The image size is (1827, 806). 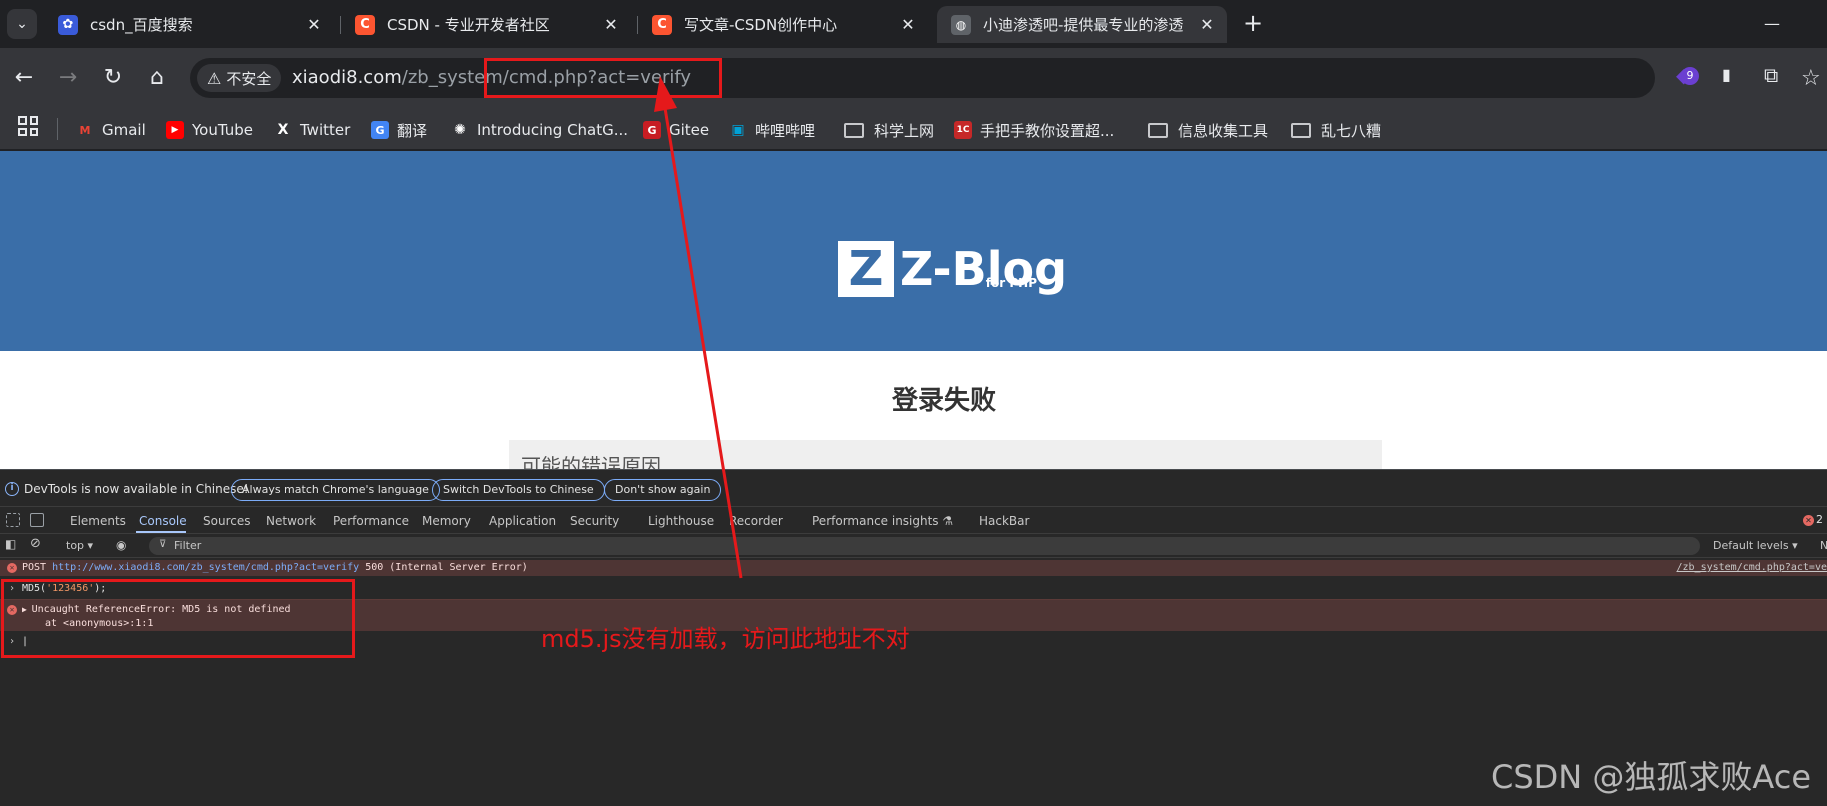 I want to click on extensions-puzzle-icon: ⧉, so click(x=1771, y=75).